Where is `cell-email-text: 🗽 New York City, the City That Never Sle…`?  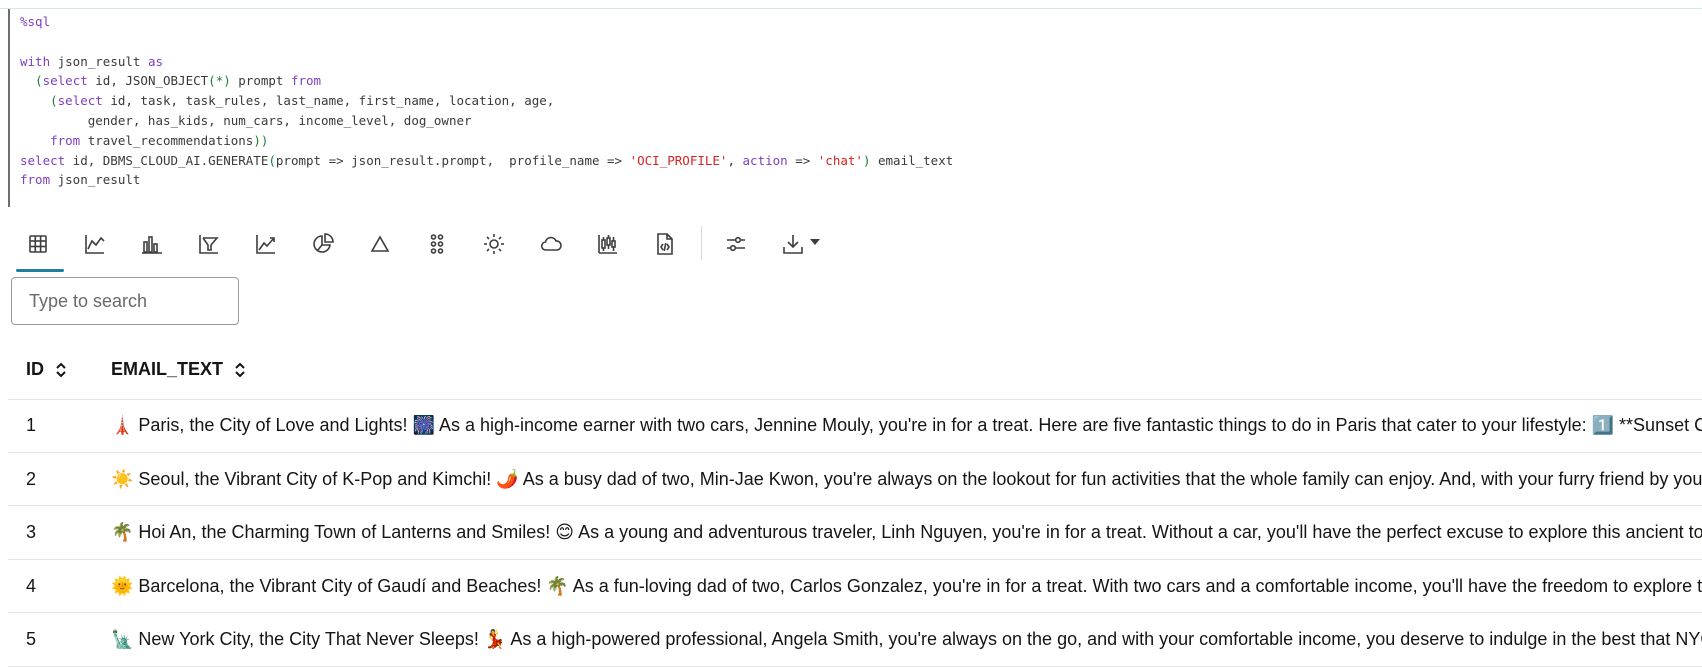
cell-email-text: 🗽 New York City, the City That Never Sle… is located at coordinates (906, 639).